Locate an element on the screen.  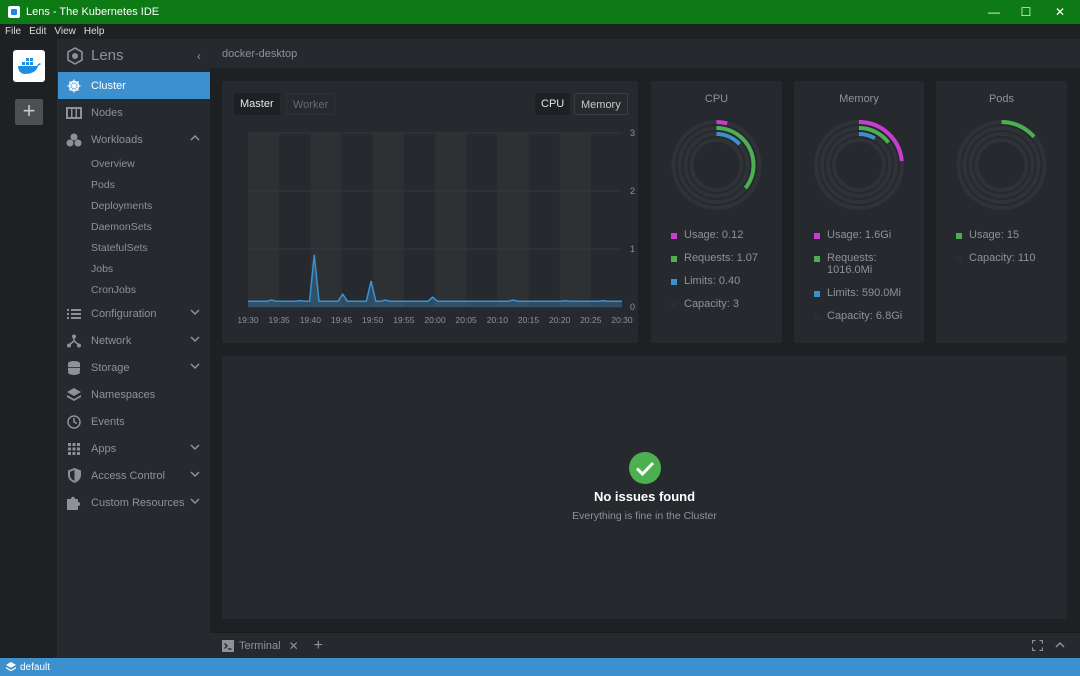
pods-legend-capacity: Capacity: 110 is located at coordinates (995, 258).